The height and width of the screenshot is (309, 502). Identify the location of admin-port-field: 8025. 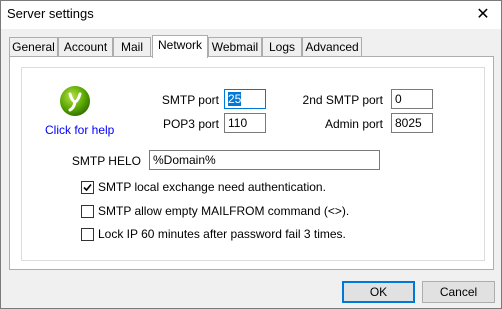
(412, 123).